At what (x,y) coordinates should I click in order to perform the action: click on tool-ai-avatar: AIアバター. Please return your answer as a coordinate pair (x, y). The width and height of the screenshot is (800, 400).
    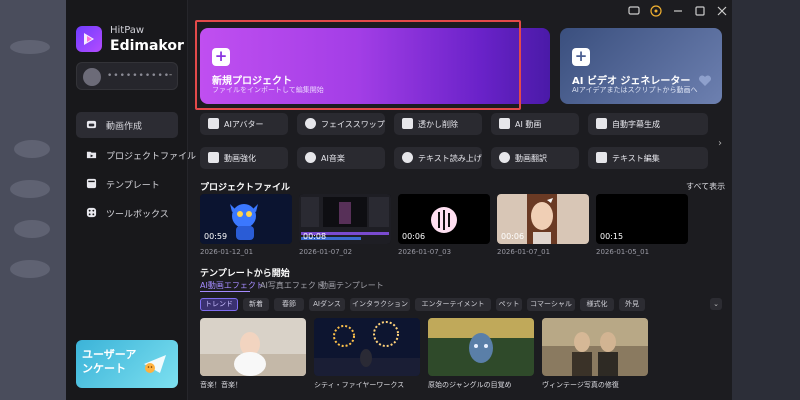
    Looking at the image, I should click on (244, 124).